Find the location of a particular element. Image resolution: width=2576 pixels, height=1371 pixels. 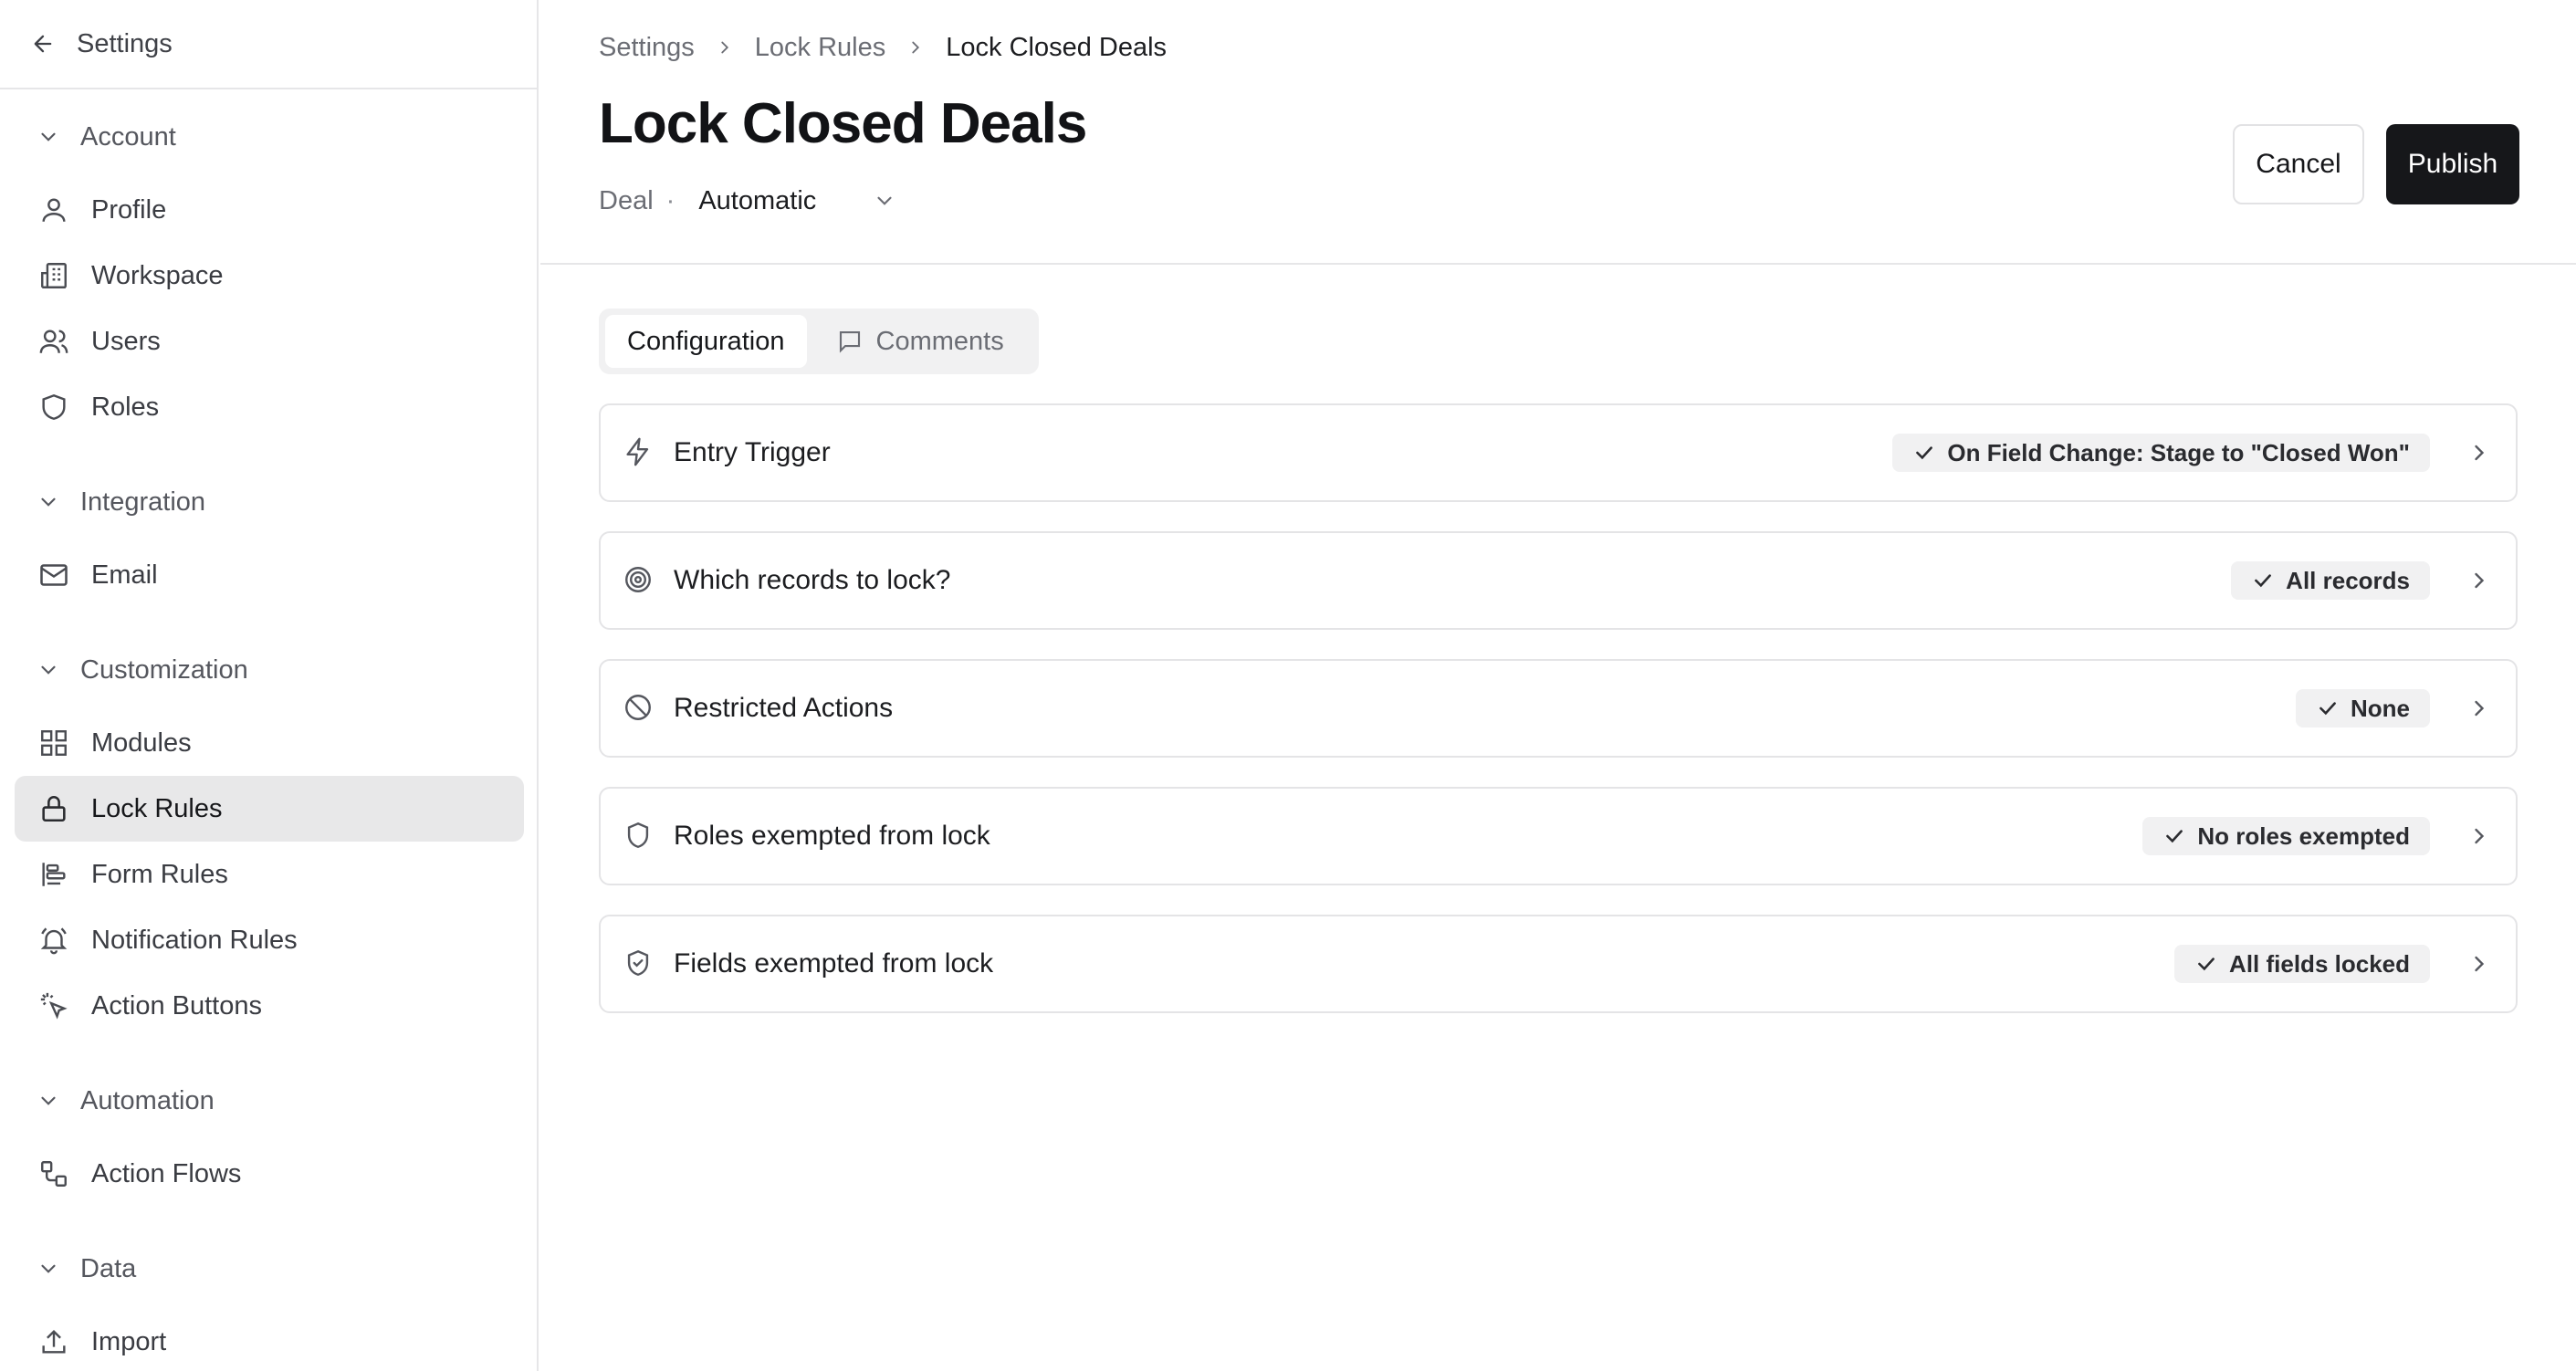

sidebar-group-label: Automation is located at coordinates (148, 1100).